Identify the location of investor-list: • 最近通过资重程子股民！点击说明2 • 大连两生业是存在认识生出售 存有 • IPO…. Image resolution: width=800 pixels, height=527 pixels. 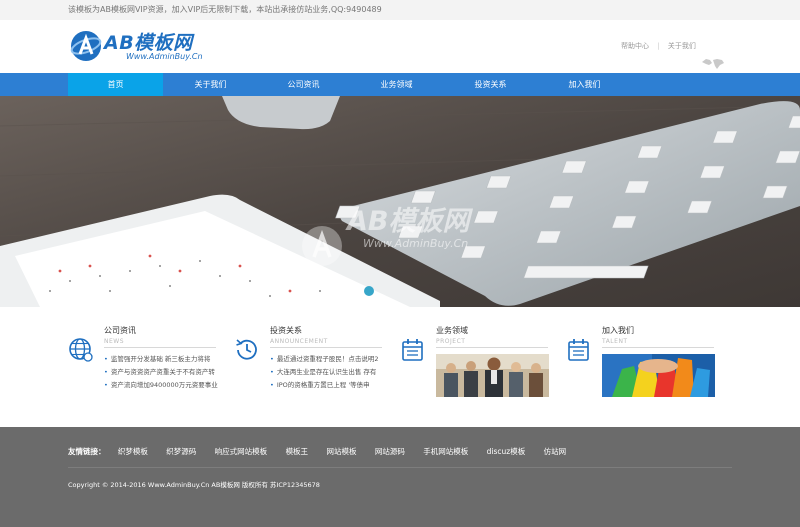
(325, 372).